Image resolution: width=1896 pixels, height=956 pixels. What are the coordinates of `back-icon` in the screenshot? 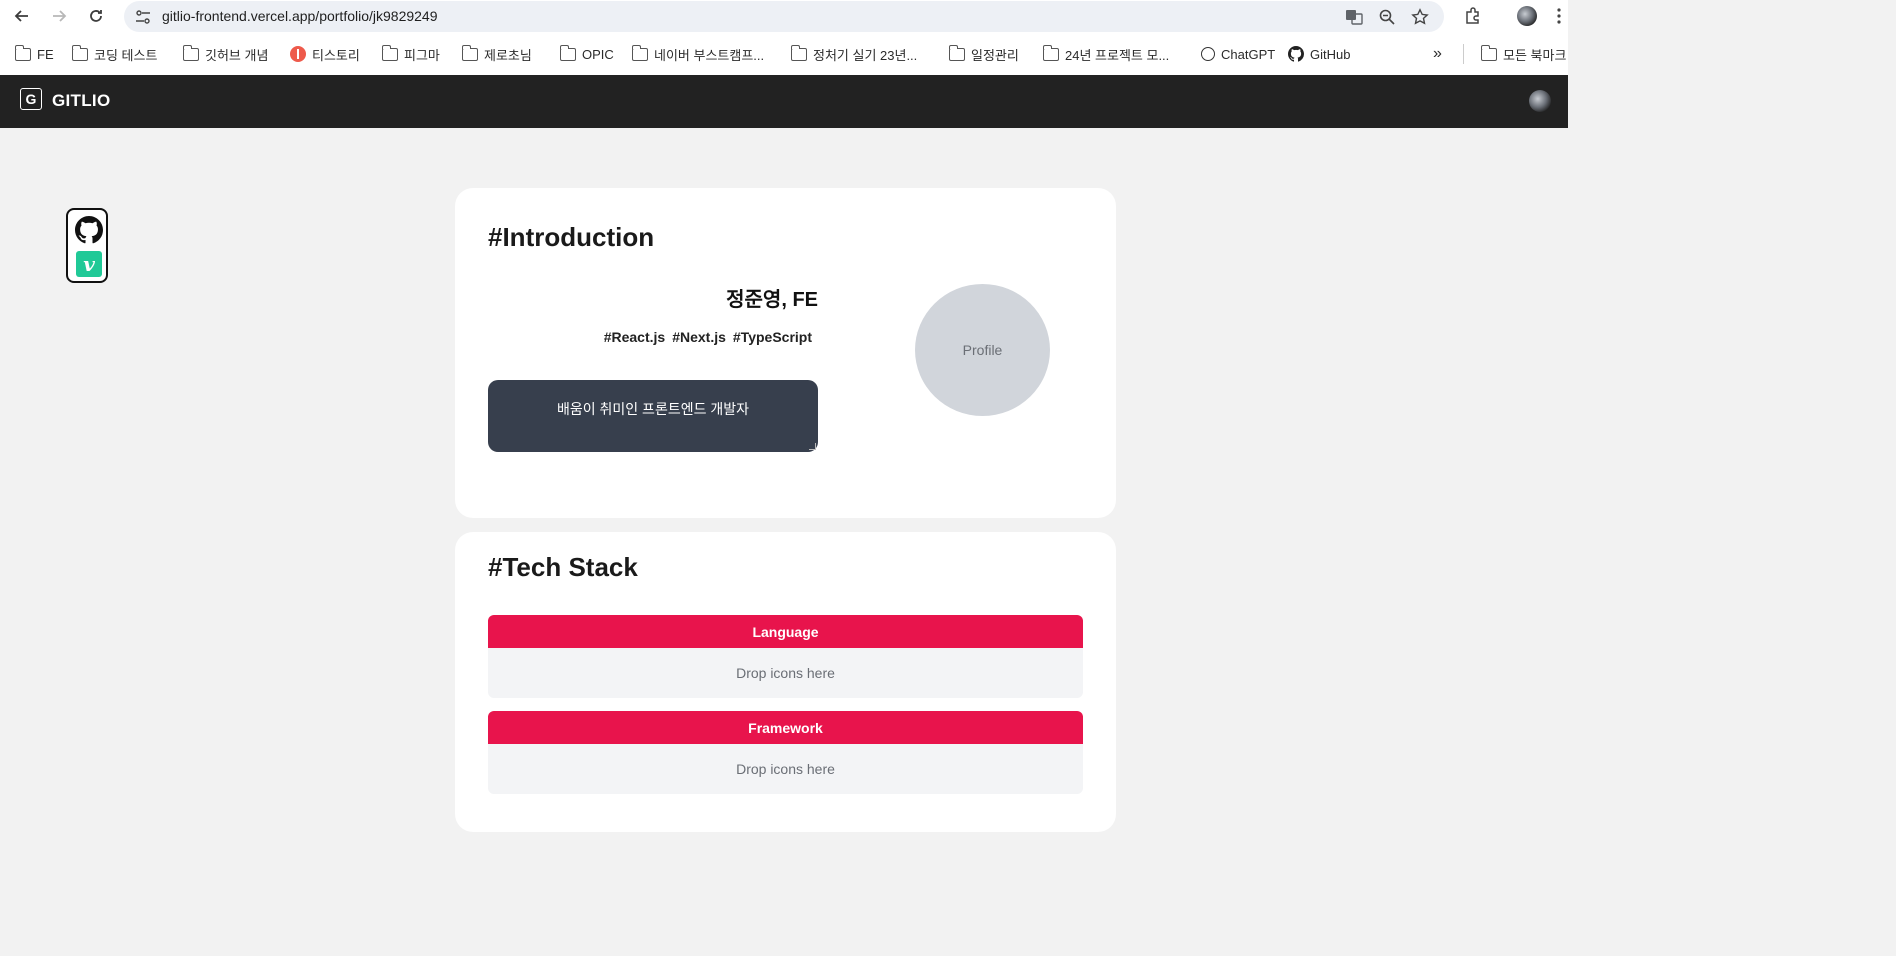 It's located at (22, 16).